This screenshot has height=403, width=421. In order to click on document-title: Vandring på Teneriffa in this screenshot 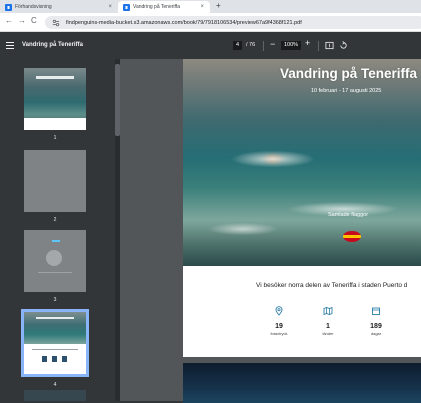, I will do `click(52, 45)`.